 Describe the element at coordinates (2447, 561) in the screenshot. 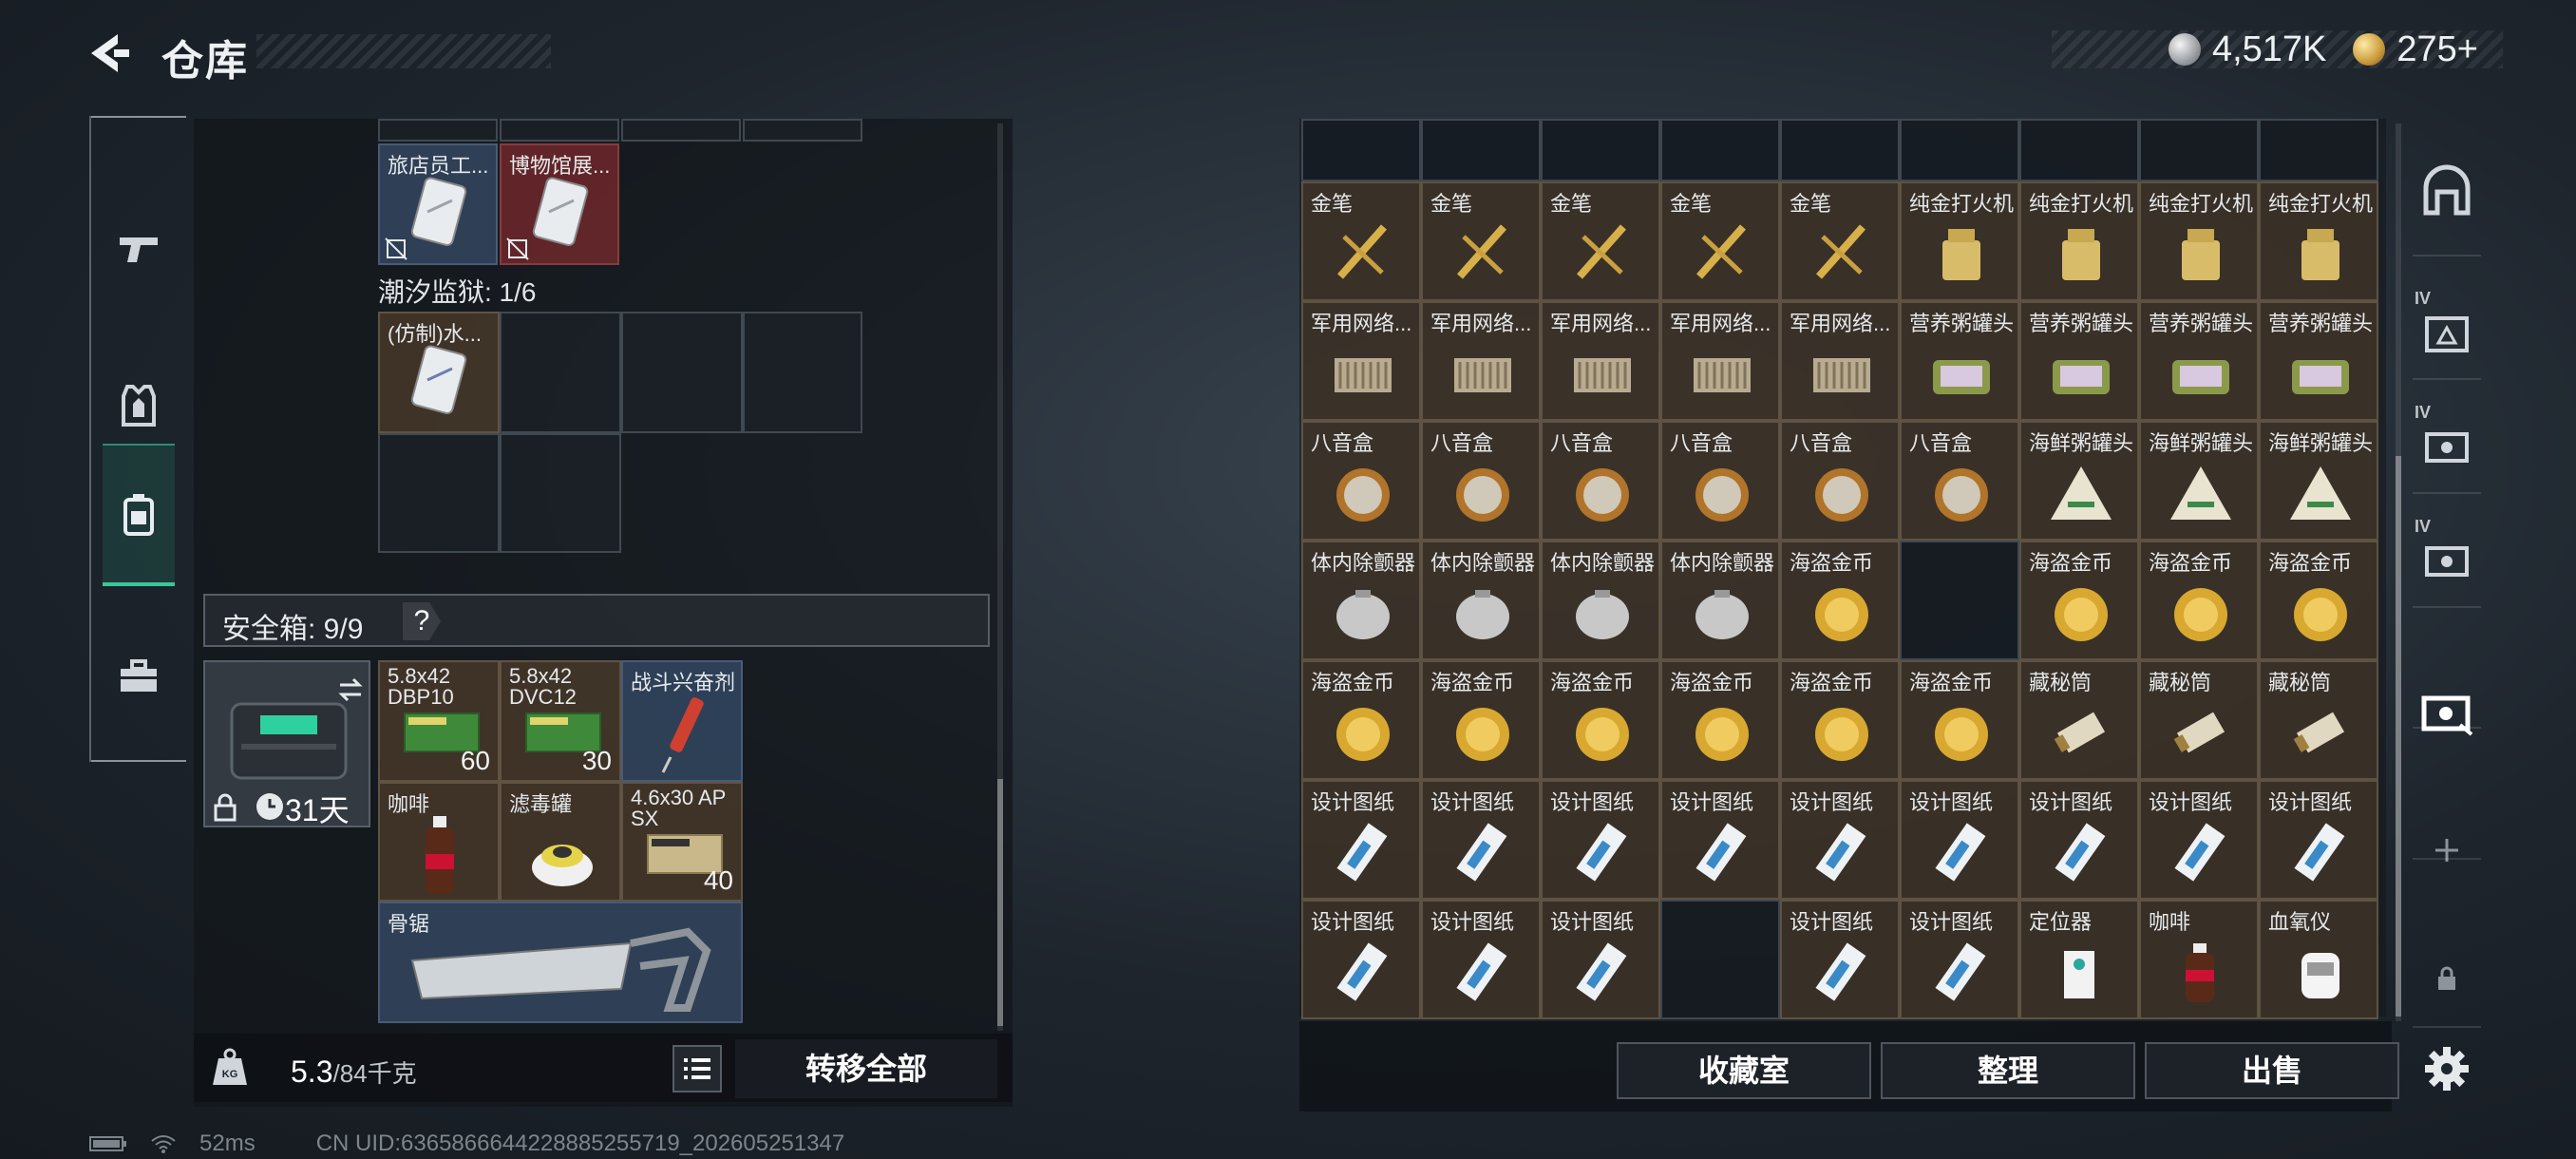

I see `nav-container-4: IV` at that location.